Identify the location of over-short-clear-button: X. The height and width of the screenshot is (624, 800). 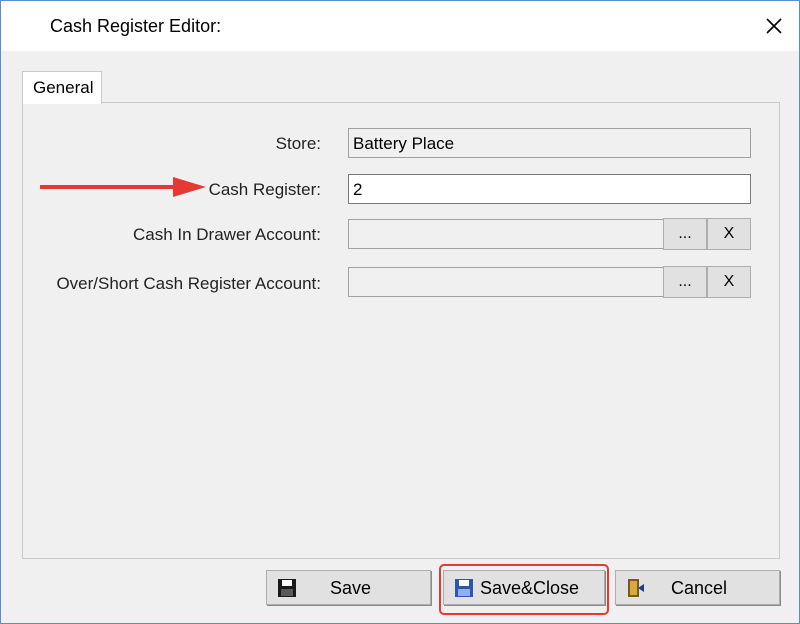
(729, 282).